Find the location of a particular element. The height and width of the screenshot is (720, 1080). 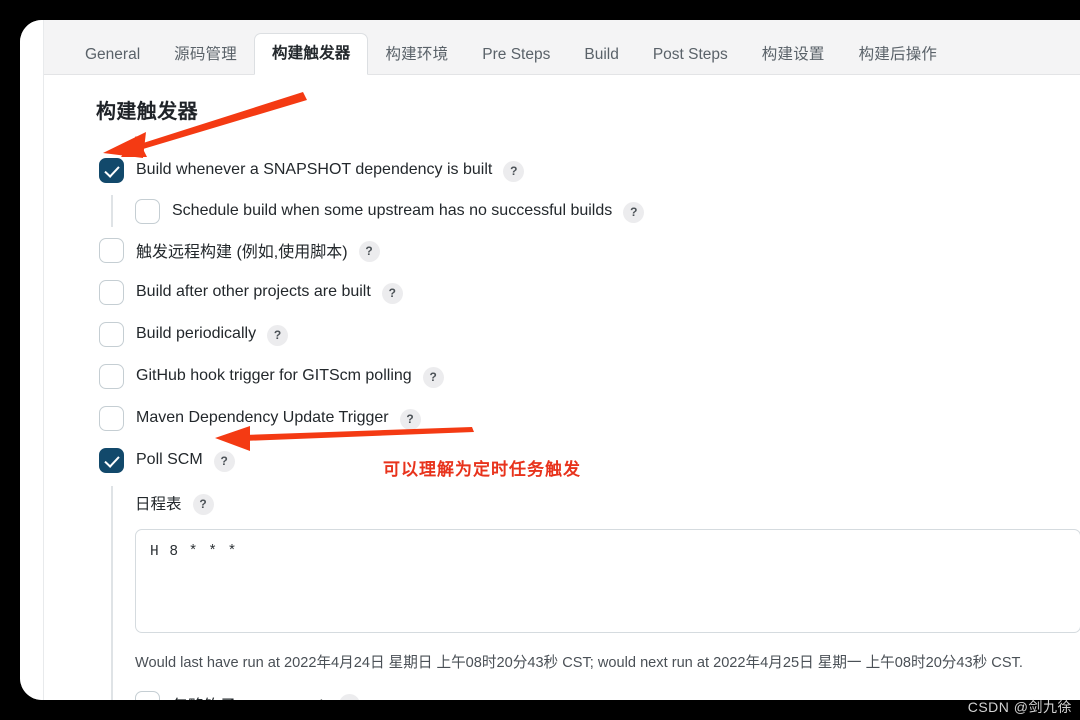

help-icon-maven-dependency-update: ? is located at coordinates (410, 419).